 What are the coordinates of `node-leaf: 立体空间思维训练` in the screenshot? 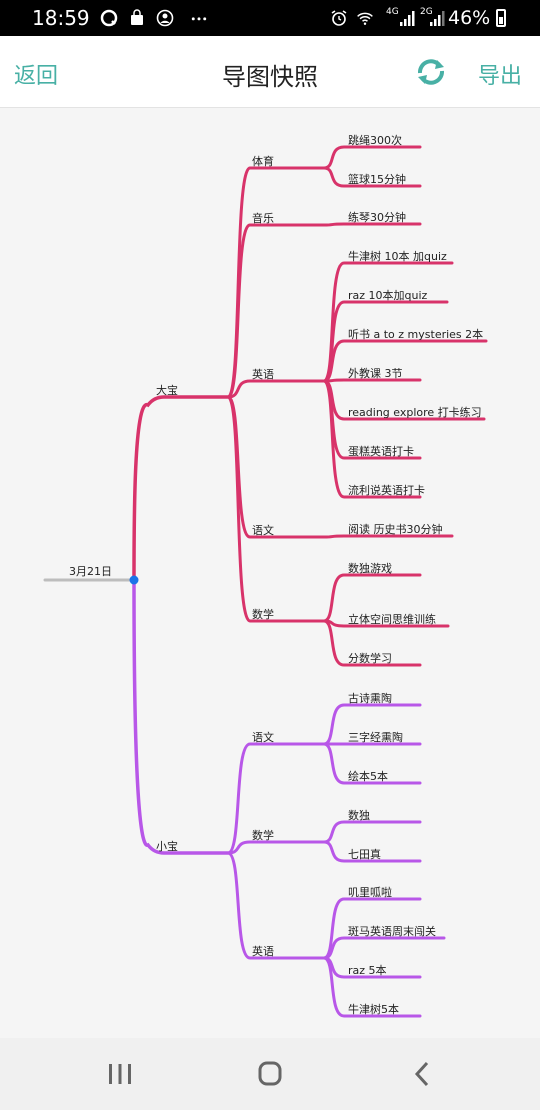 It's located at (392, 619).